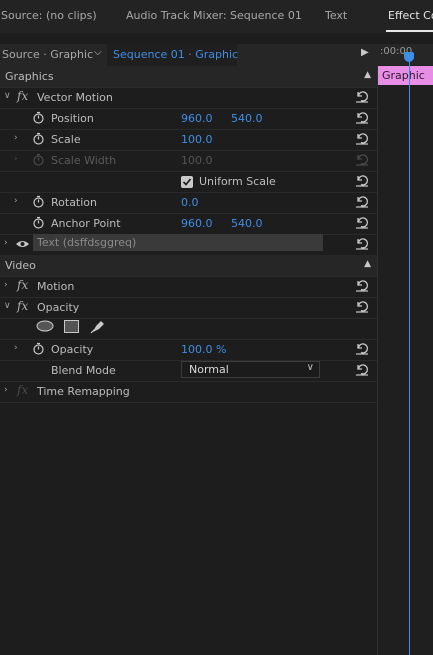  Describe the element at coordinates (87, 242) in the screenshot. I see `text-layer-label: Text (dsffdsggreq)` at that location.